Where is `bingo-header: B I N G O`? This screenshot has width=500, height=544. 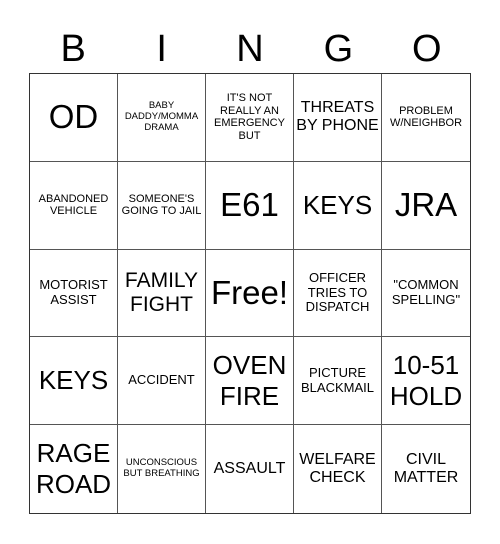 bingo-header: B I N G O is located at coordinates (250, 49).